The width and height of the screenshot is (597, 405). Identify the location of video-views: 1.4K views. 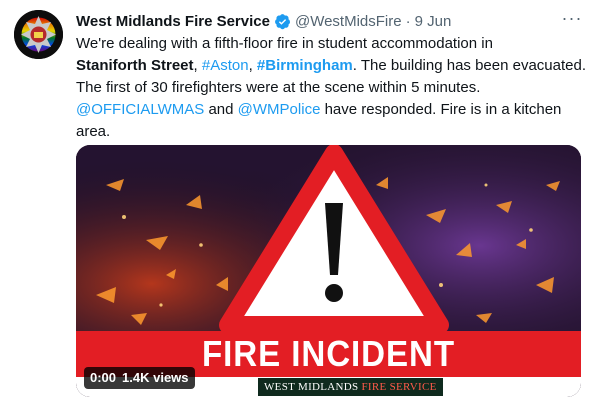
(155, 377).